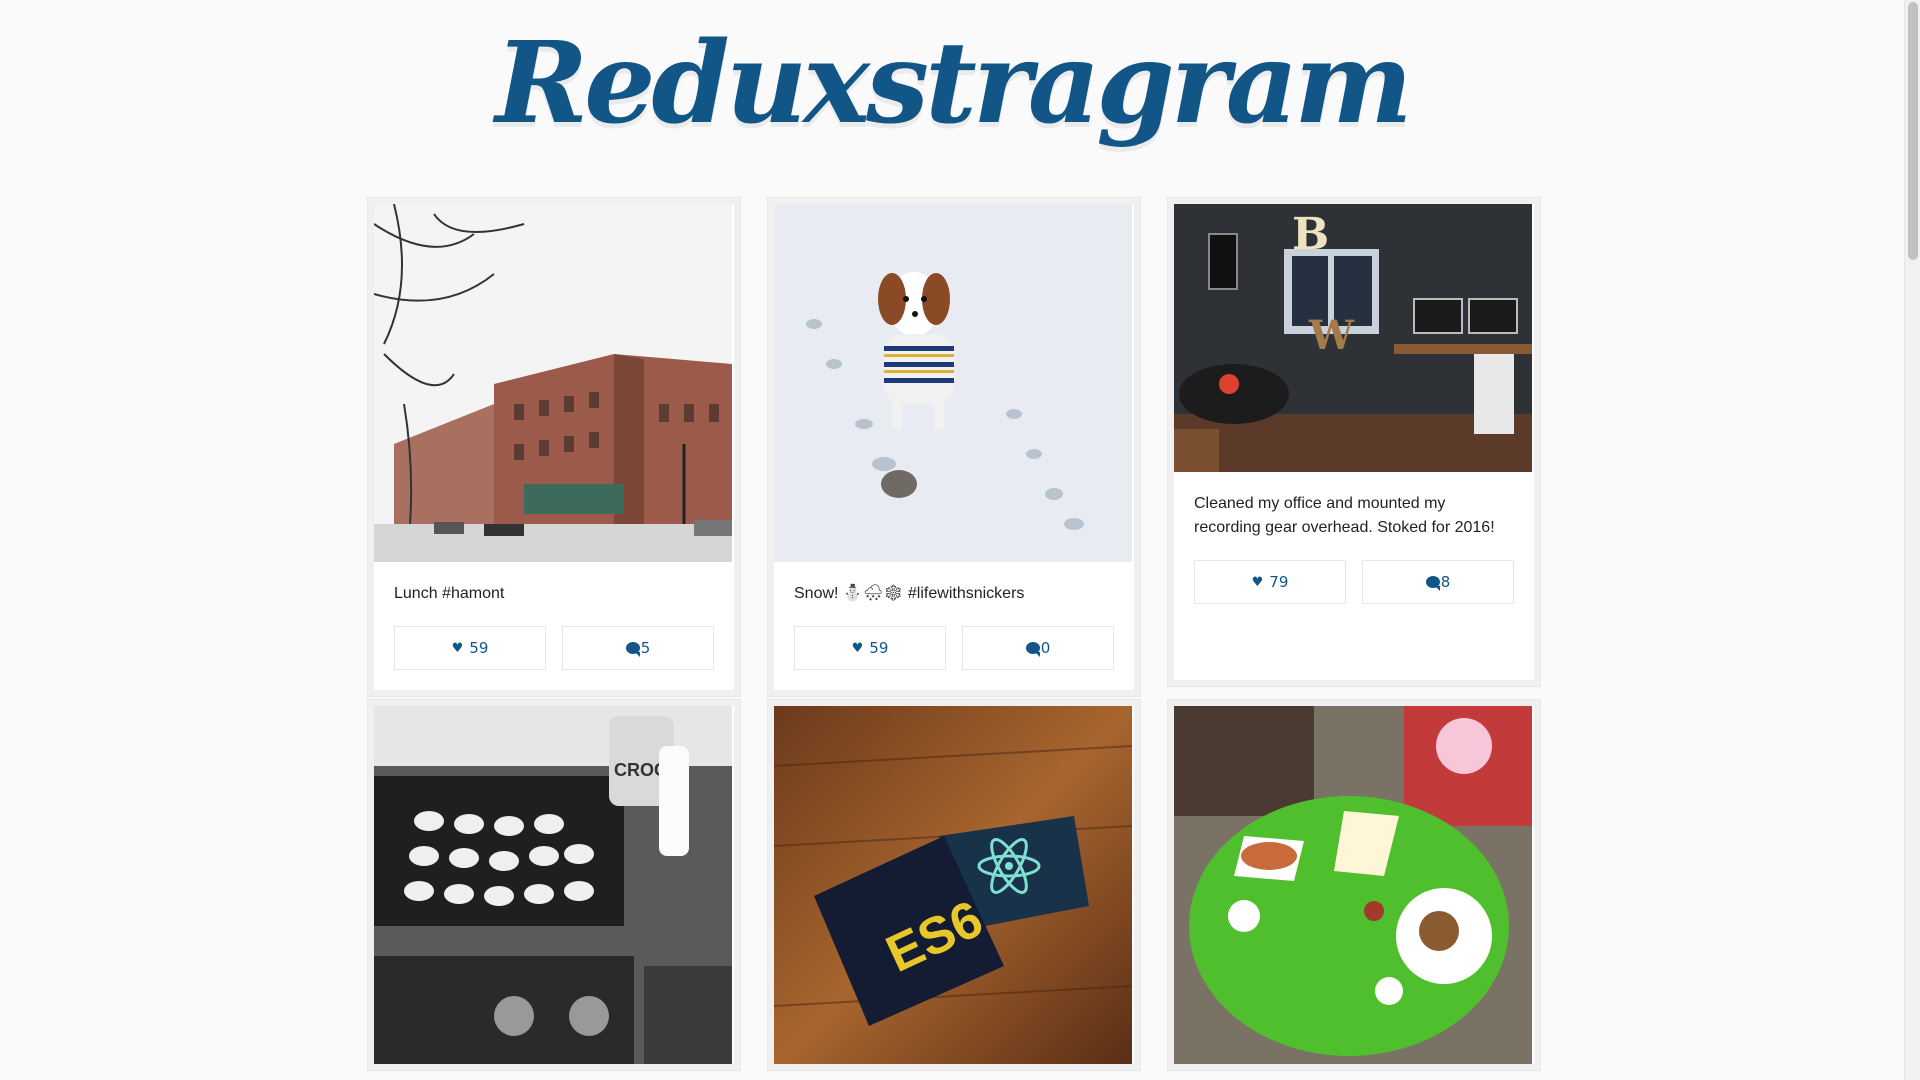 This screenshot has height=1080, width=1920. I want to click on post-photo: CROCK, so click(553, 885).